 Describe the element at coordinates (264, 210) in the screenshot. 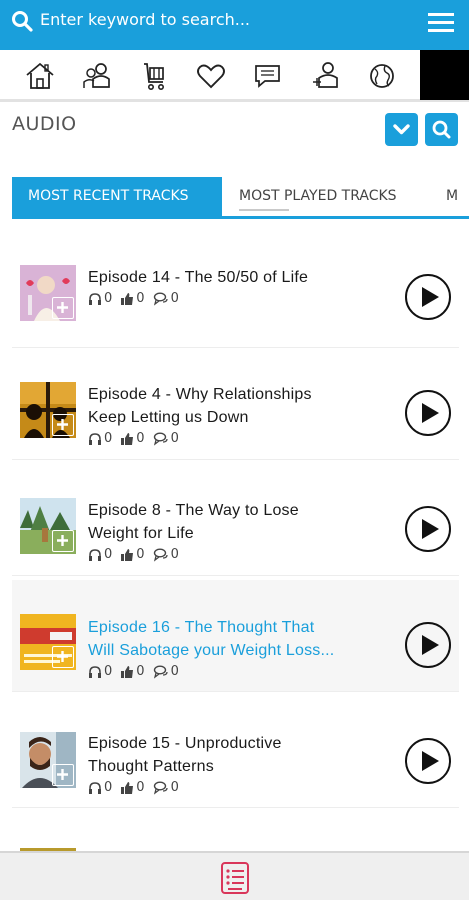

I see `tab-underline` at that location.